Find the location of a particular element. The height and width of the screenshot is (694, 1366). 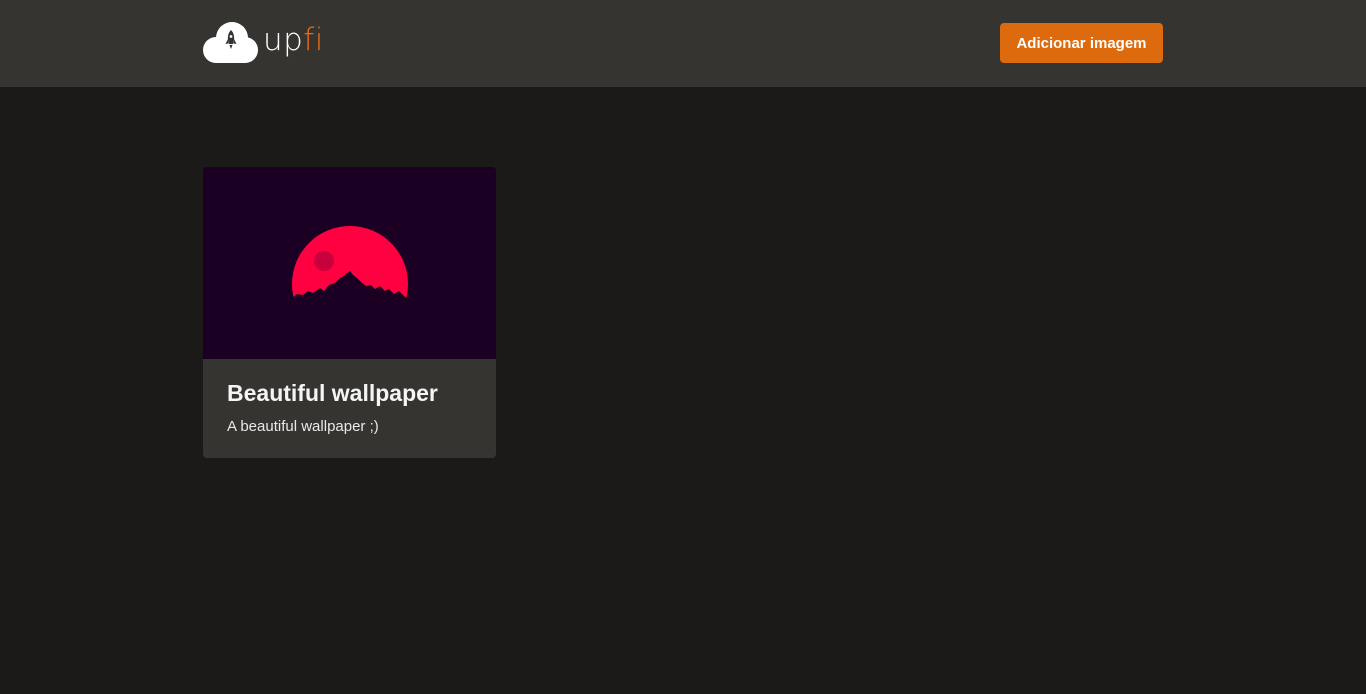

logo-text: upfi is located at coordinates (293, 40).